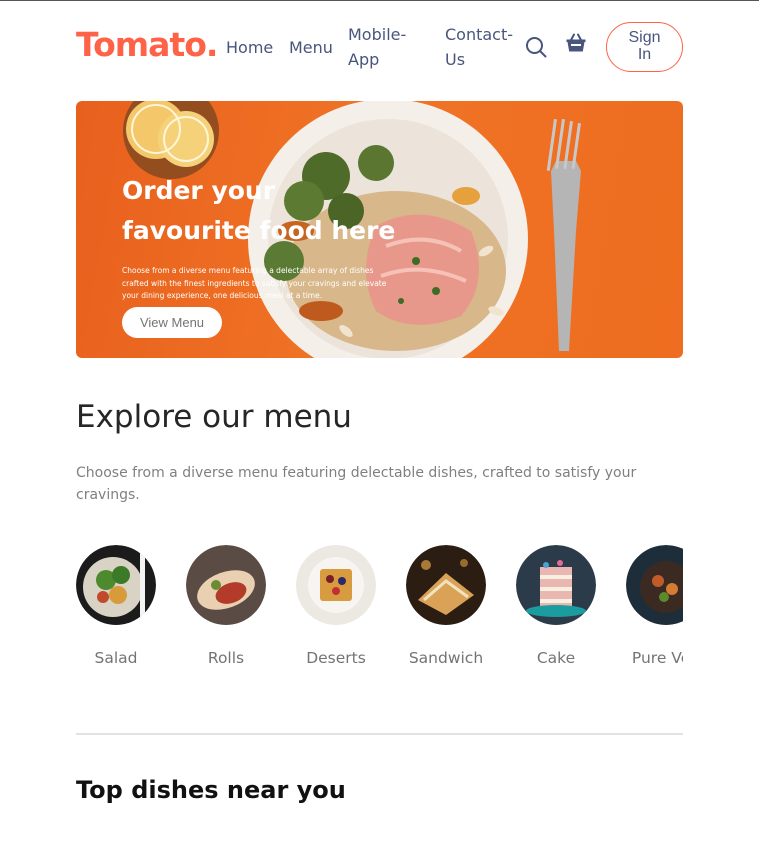  Describe the element at coordinates (446, 658) in the screenshot. I see `menu-item-label: Sandwich` at that location.